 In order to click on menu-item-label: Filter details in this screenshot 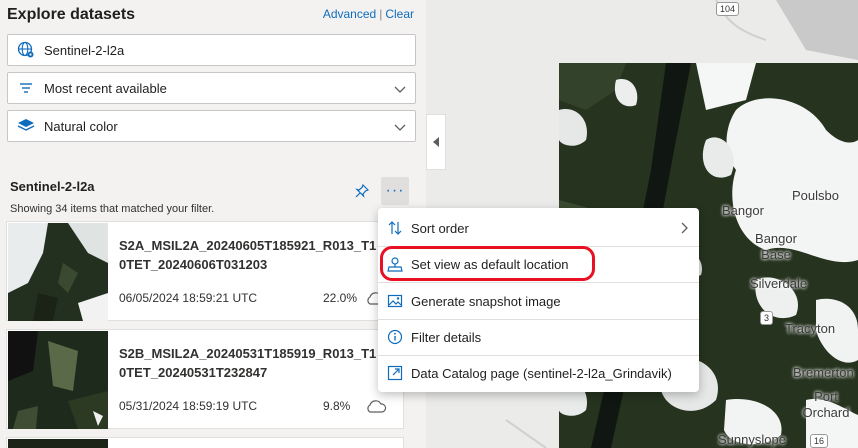, I will do `click(446, 337)`.